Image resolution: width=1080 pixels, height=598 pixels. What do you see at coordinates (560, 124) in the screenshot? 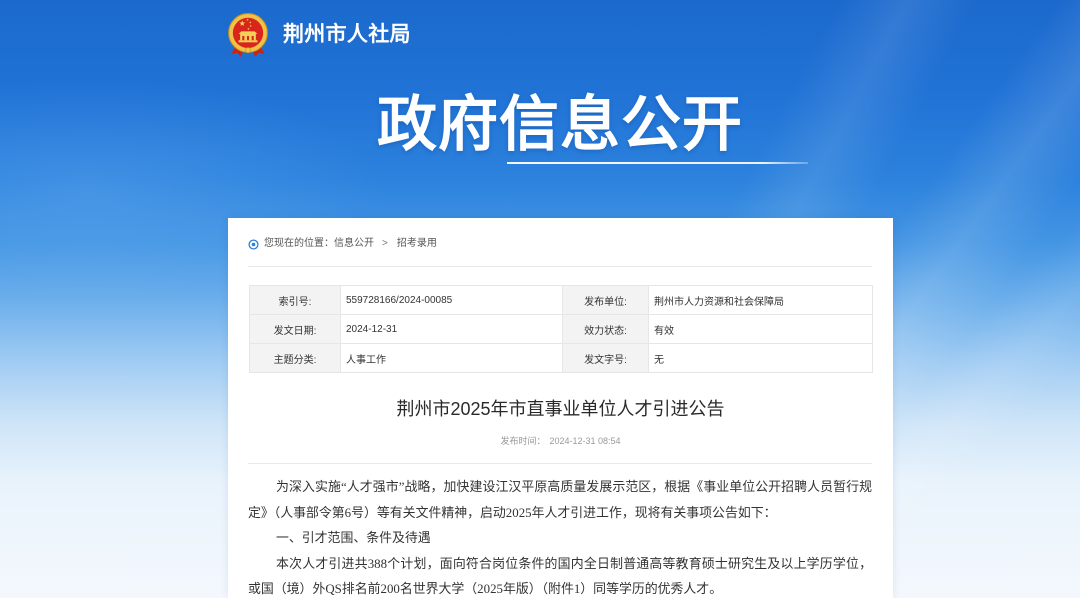
I see `banner-title: 政府信息公开` at bounding box center [560, 124].